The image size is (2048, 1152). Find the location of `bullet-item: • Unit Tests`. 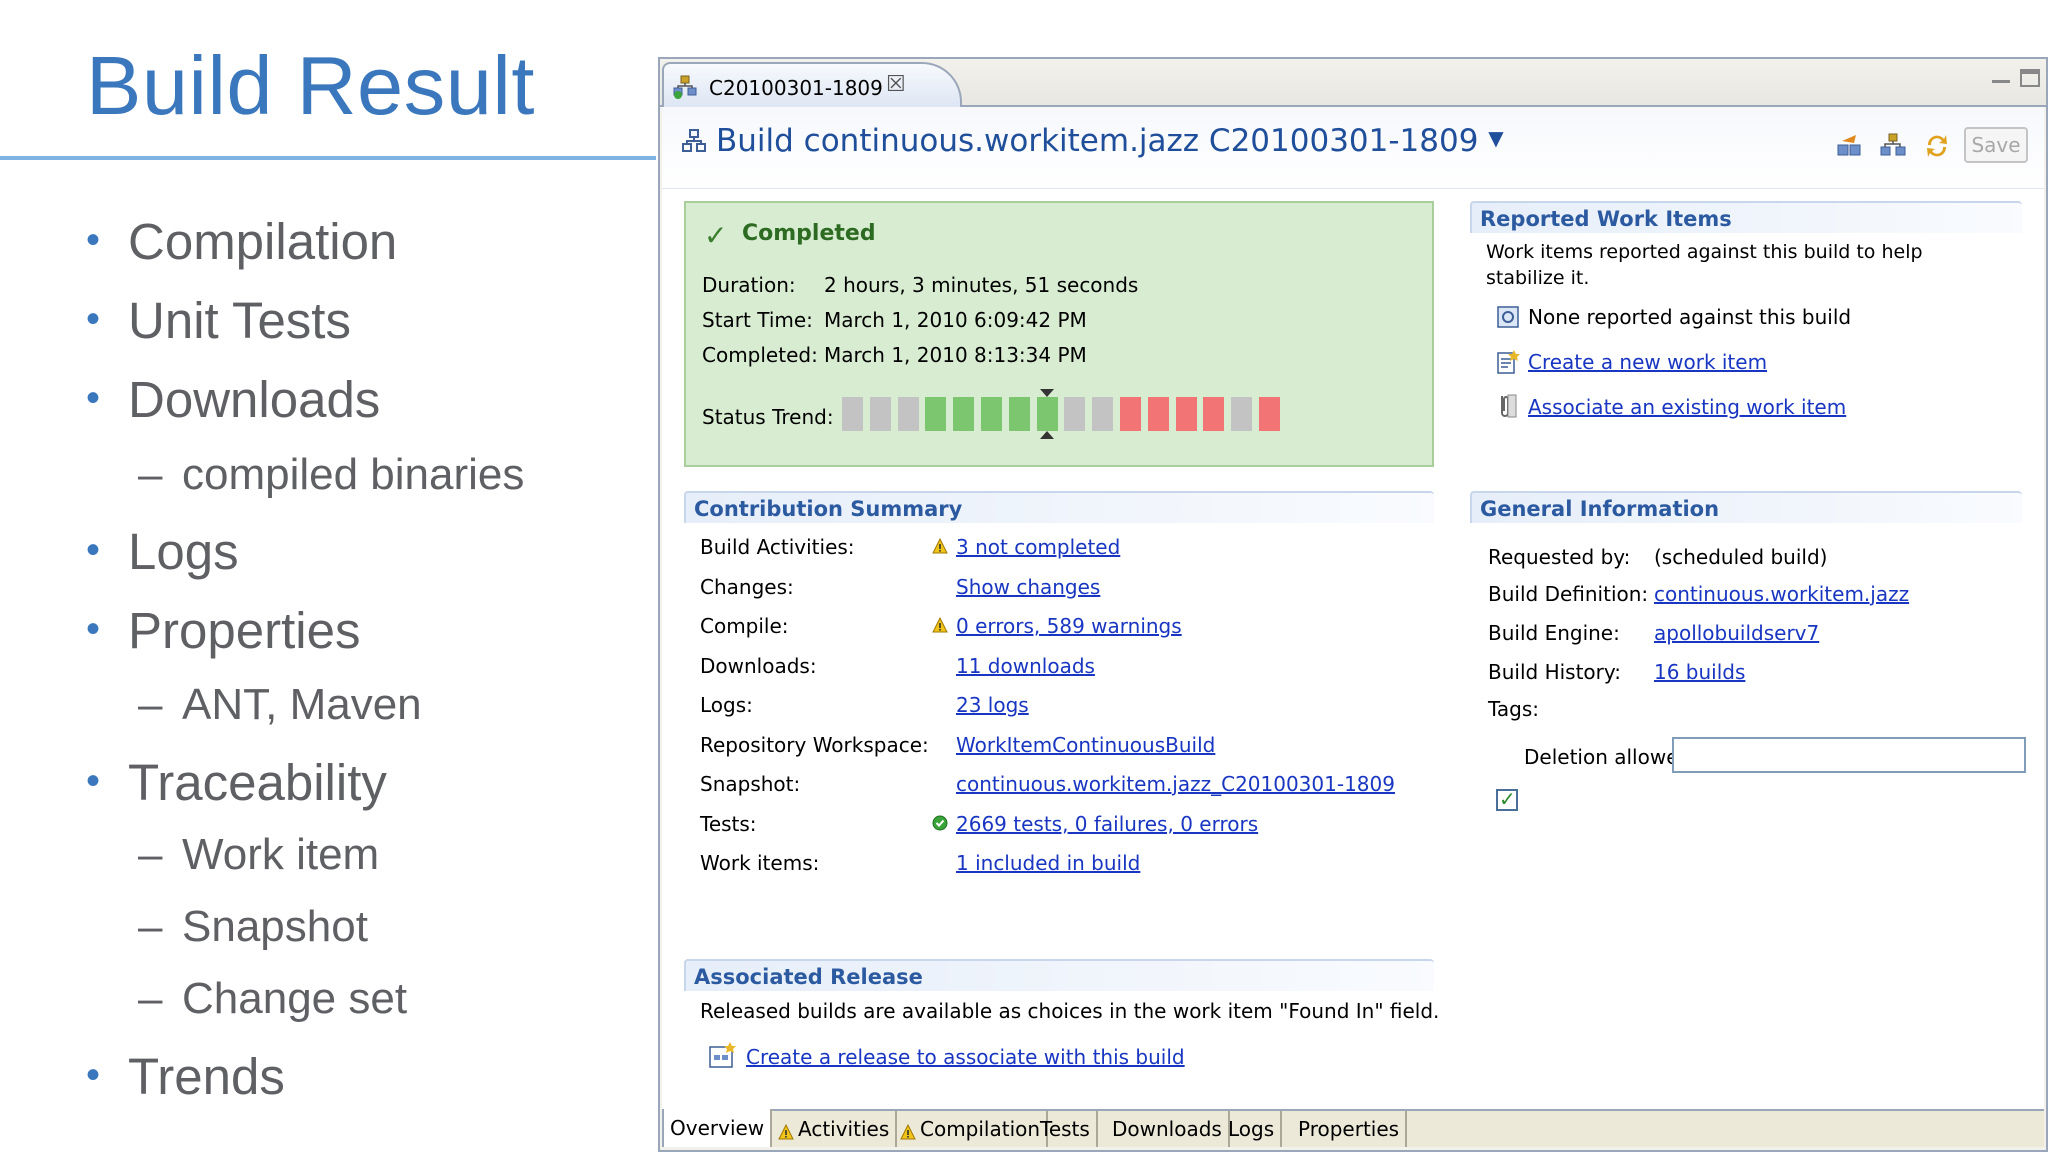

bullet-item: • Unit Tests is located at coordinates (218, 320).